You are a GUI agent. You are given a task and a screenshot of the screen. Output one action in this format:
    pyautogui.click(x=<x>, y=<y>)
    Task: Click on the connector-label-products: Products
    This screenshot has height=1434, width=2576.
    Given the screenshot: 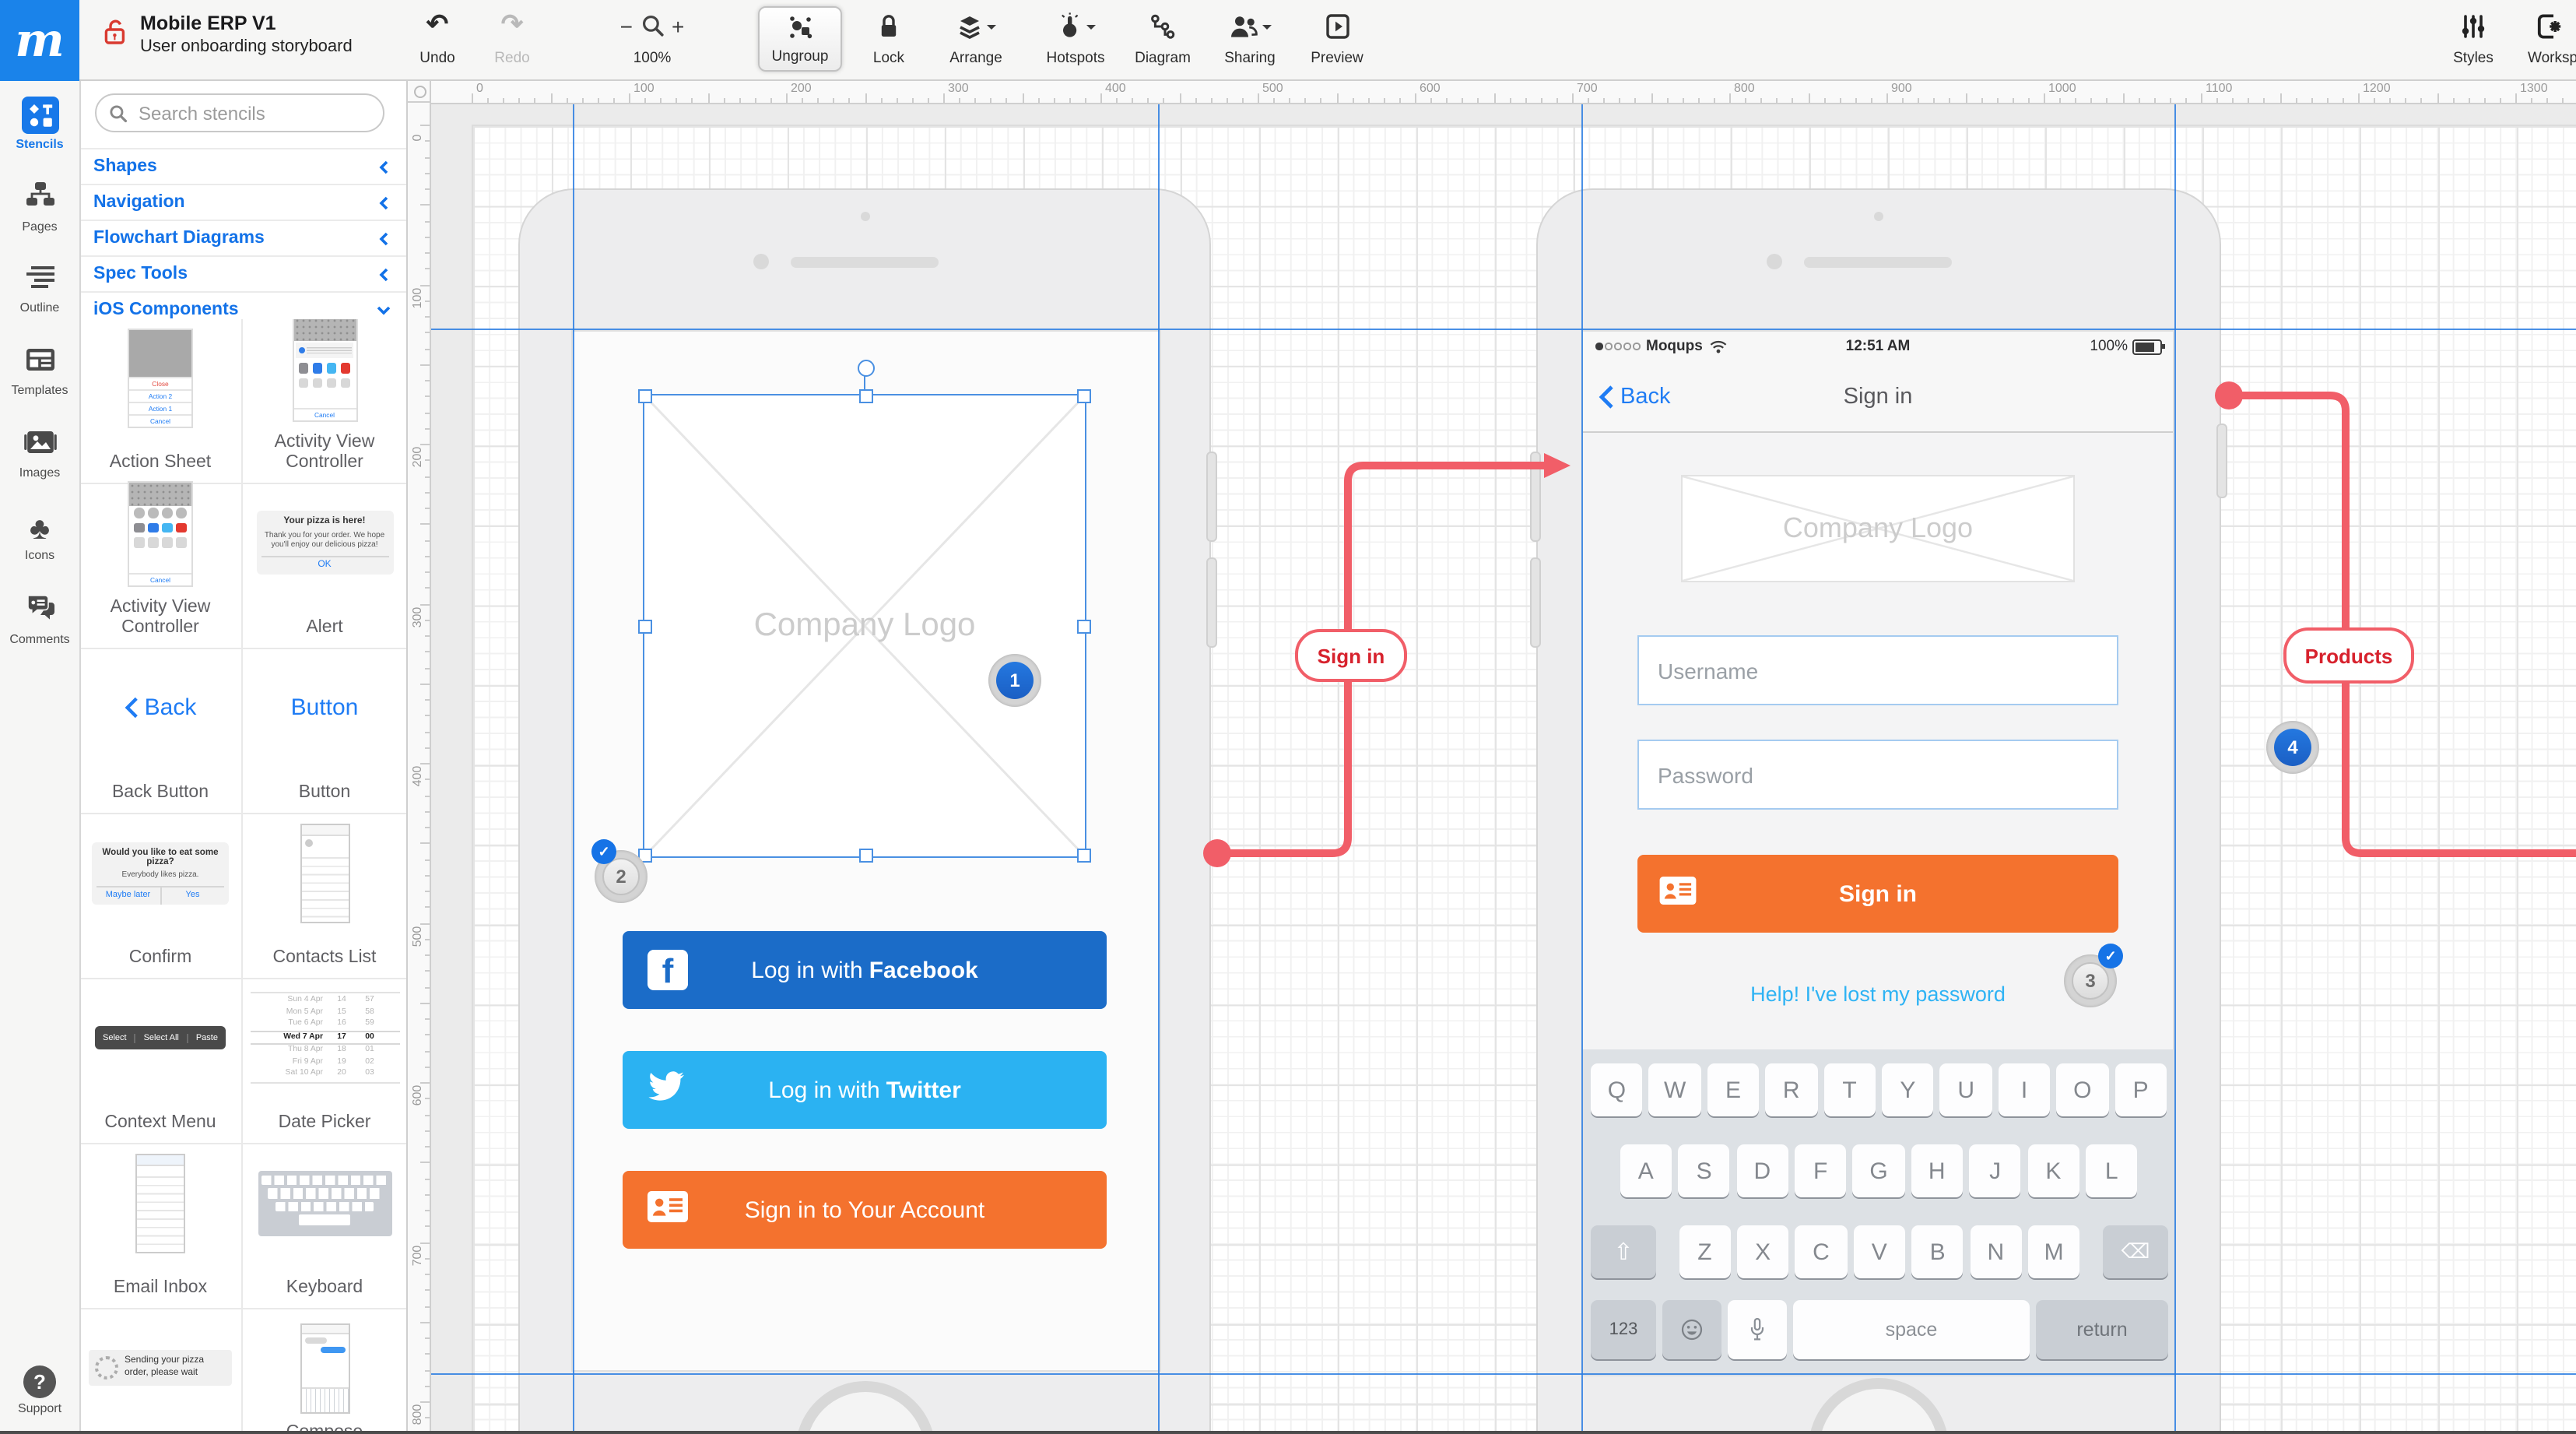 What is the action you would take?
    pyautogui.click(x=2349, y=656)
    